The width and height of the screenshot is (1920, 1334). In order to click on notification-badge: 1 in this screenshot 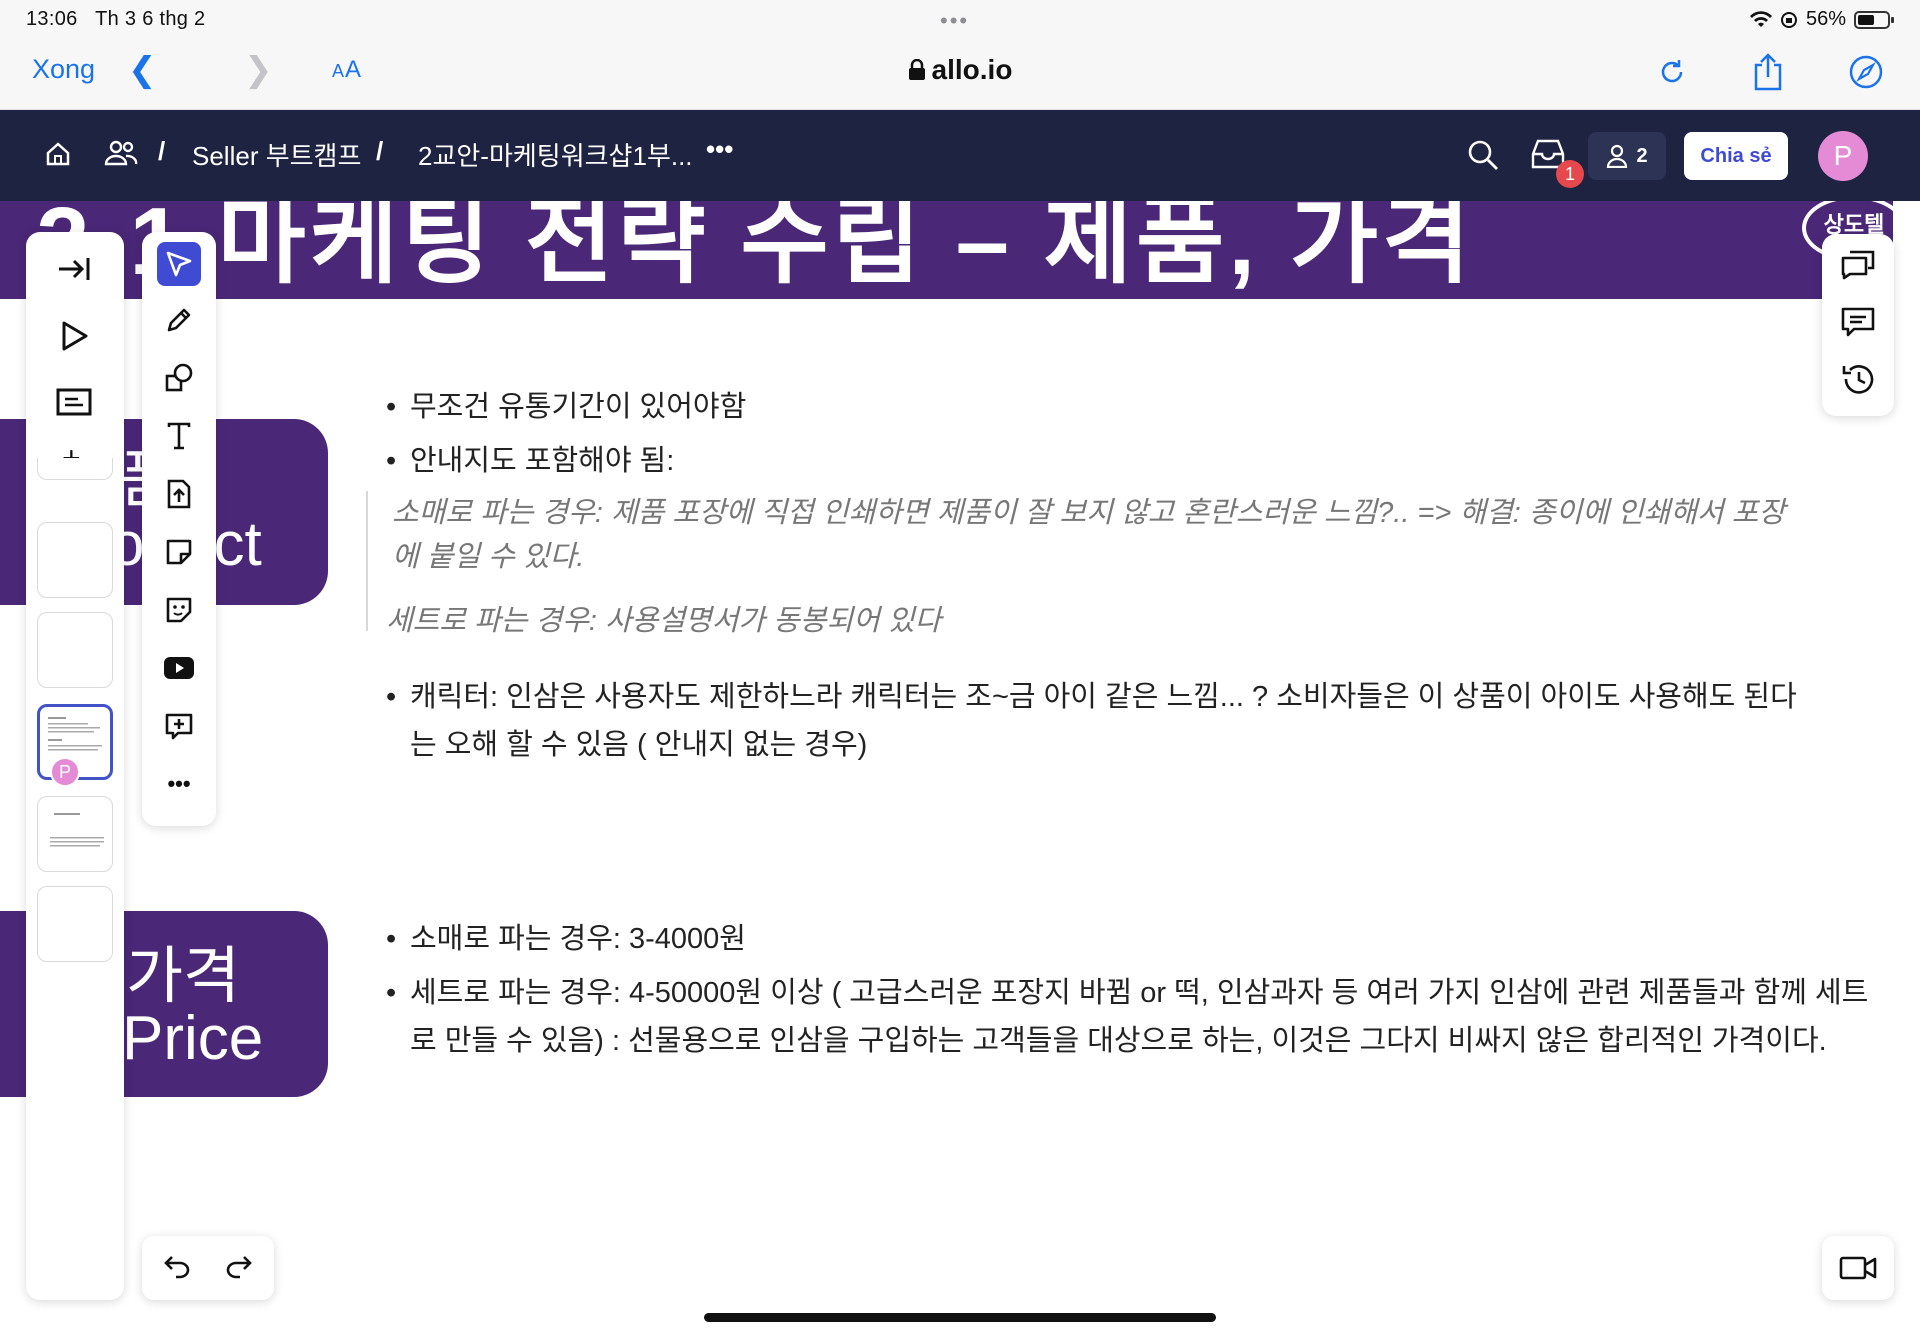, I will do `click(1570, 174)`.